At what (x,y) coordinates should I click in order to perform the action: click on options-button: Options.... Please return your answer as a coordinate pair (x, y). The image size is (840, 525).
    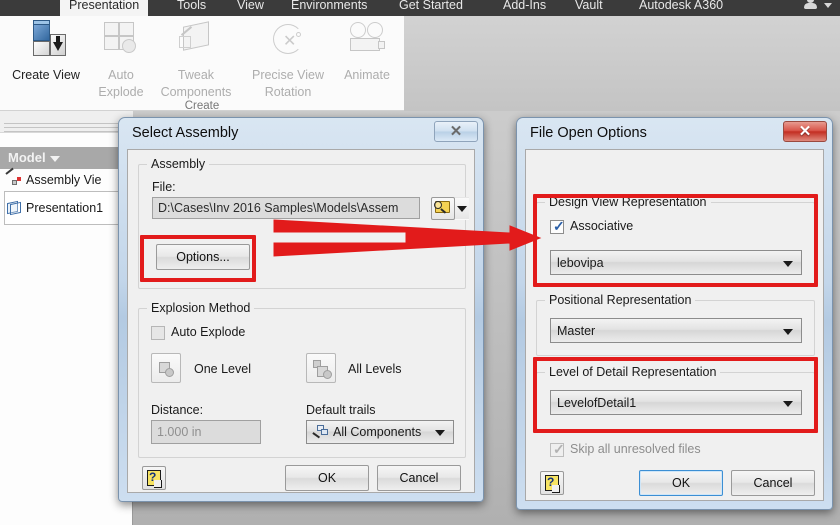
    Looking at the image, I should click on (203, 257).